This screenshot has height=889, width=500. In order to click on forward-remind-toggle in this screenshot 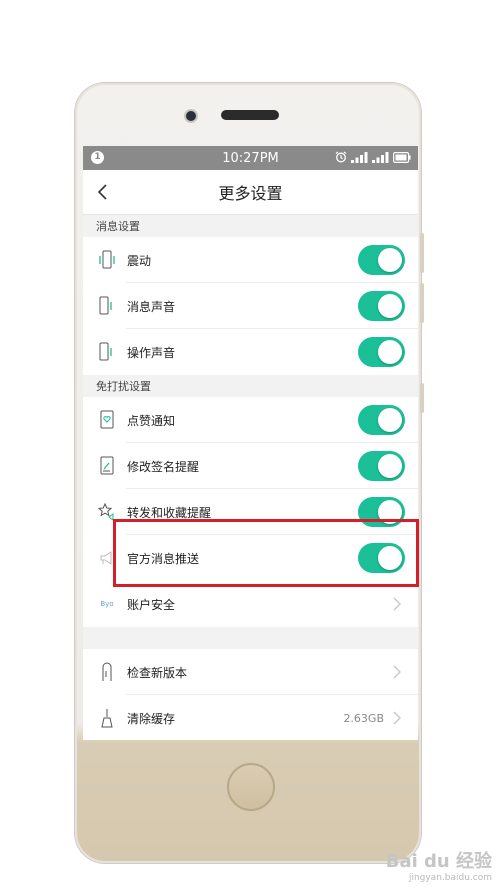, I will do `click(381, 512)`.